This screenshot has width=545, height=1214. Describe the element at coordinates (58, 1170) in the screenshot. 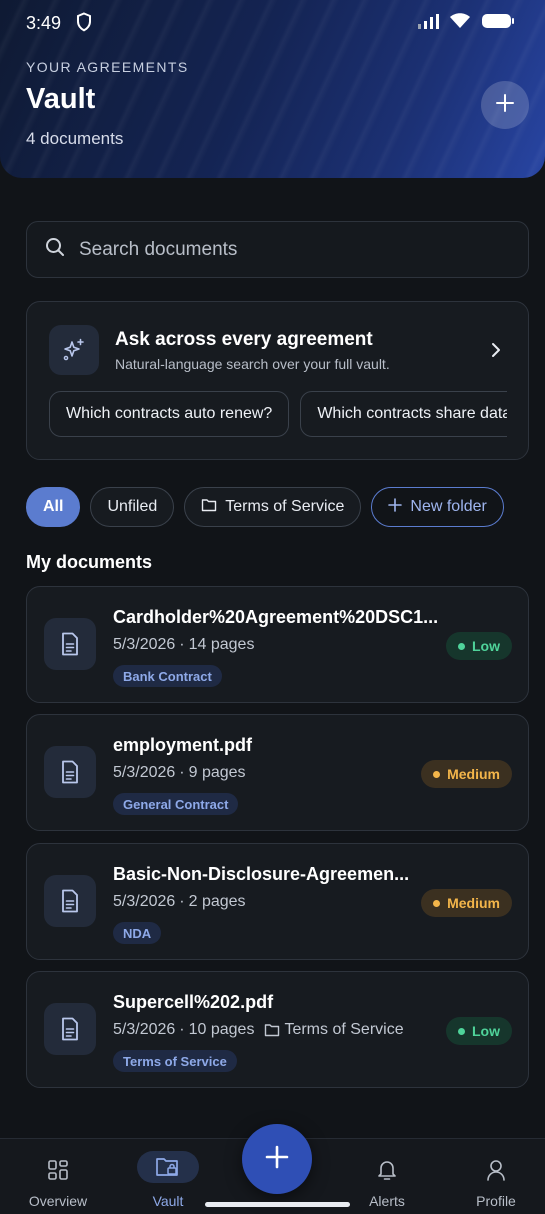

I see `grid-icon` at that location.